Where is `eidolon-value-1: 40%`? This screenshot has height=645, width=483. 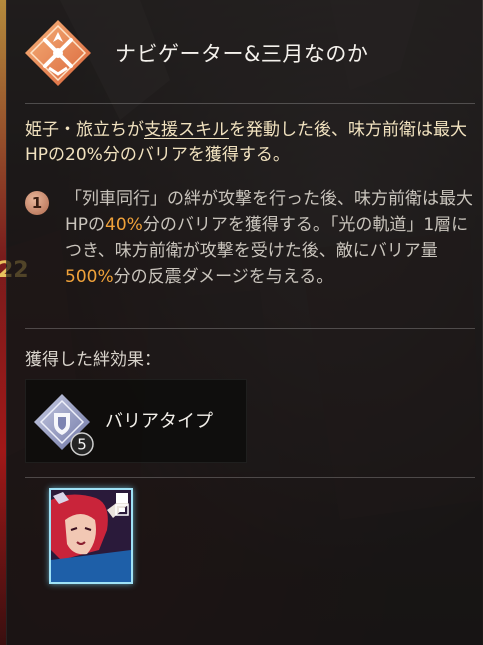 eidolon-value-1: 40% is located at coordinates (124, 225).